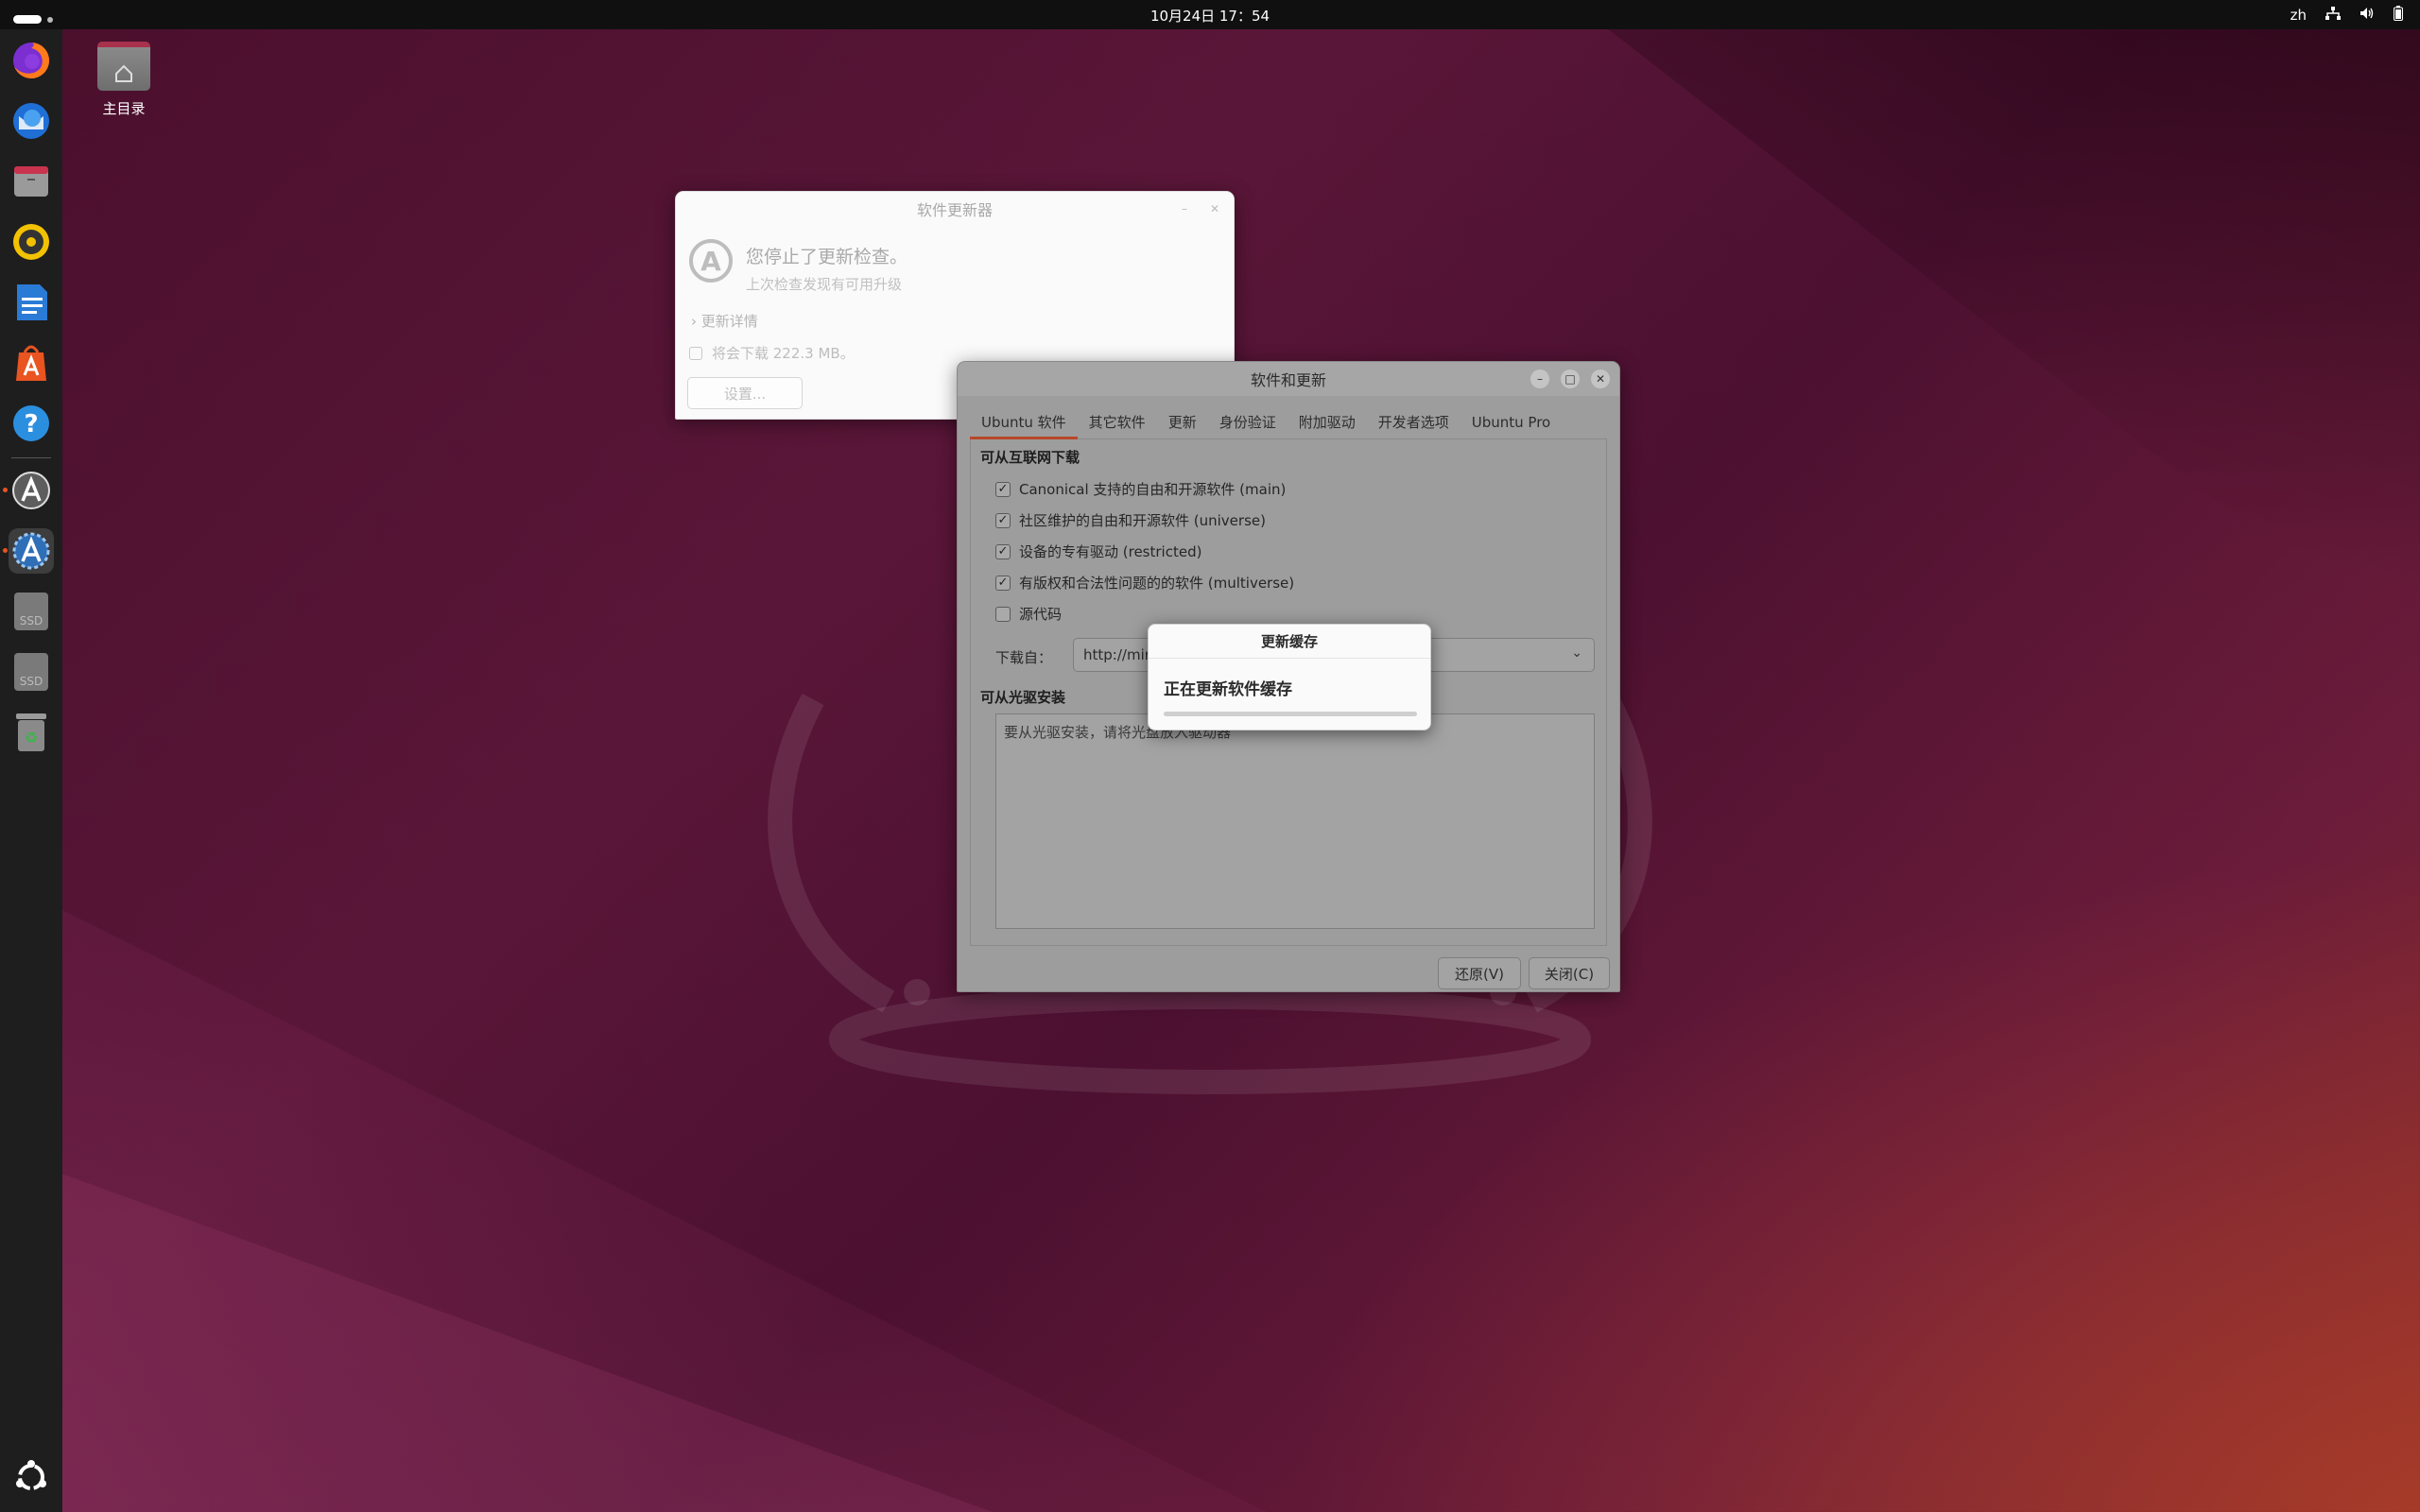 This screenshot has height=1512, width=2420. Describe the element at coordinates (123, 66) in the screenshot. I see `home-folder-icon` at that location.